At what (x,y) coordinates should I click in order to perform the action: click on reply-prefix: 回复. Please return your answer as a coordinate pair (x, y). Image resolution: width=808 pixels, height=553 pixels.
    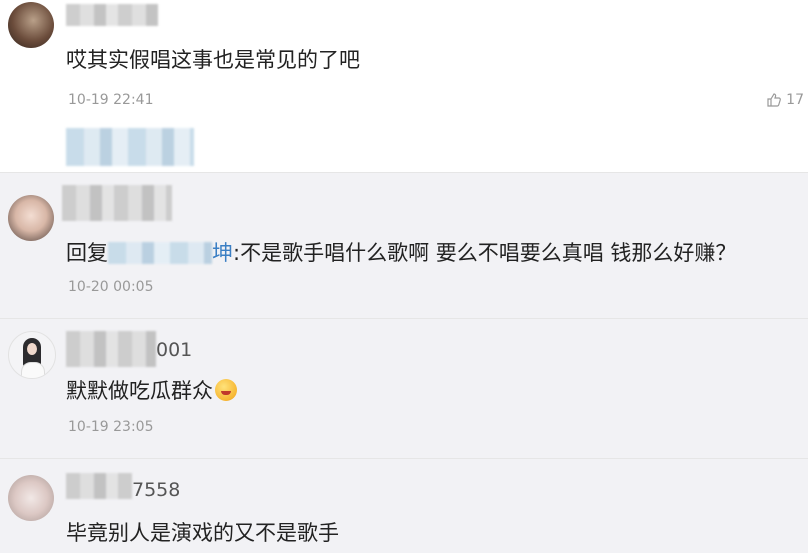
    Looking at the image, I should click on (87, 253).